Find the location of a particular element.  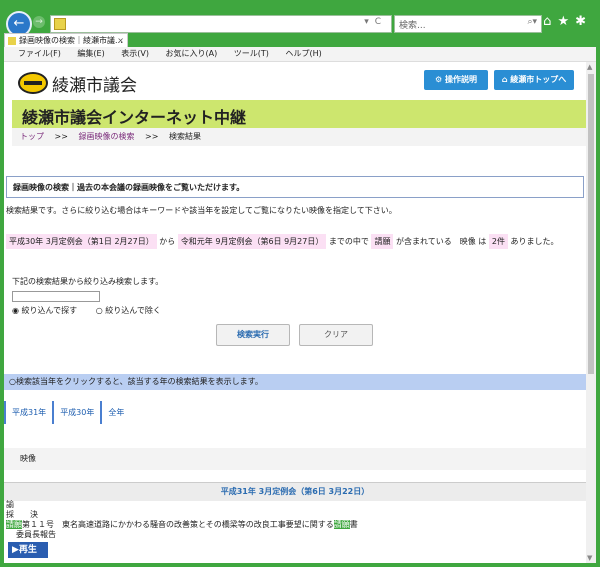

cond-from-suffix: から is located at coordinates (167, 241).